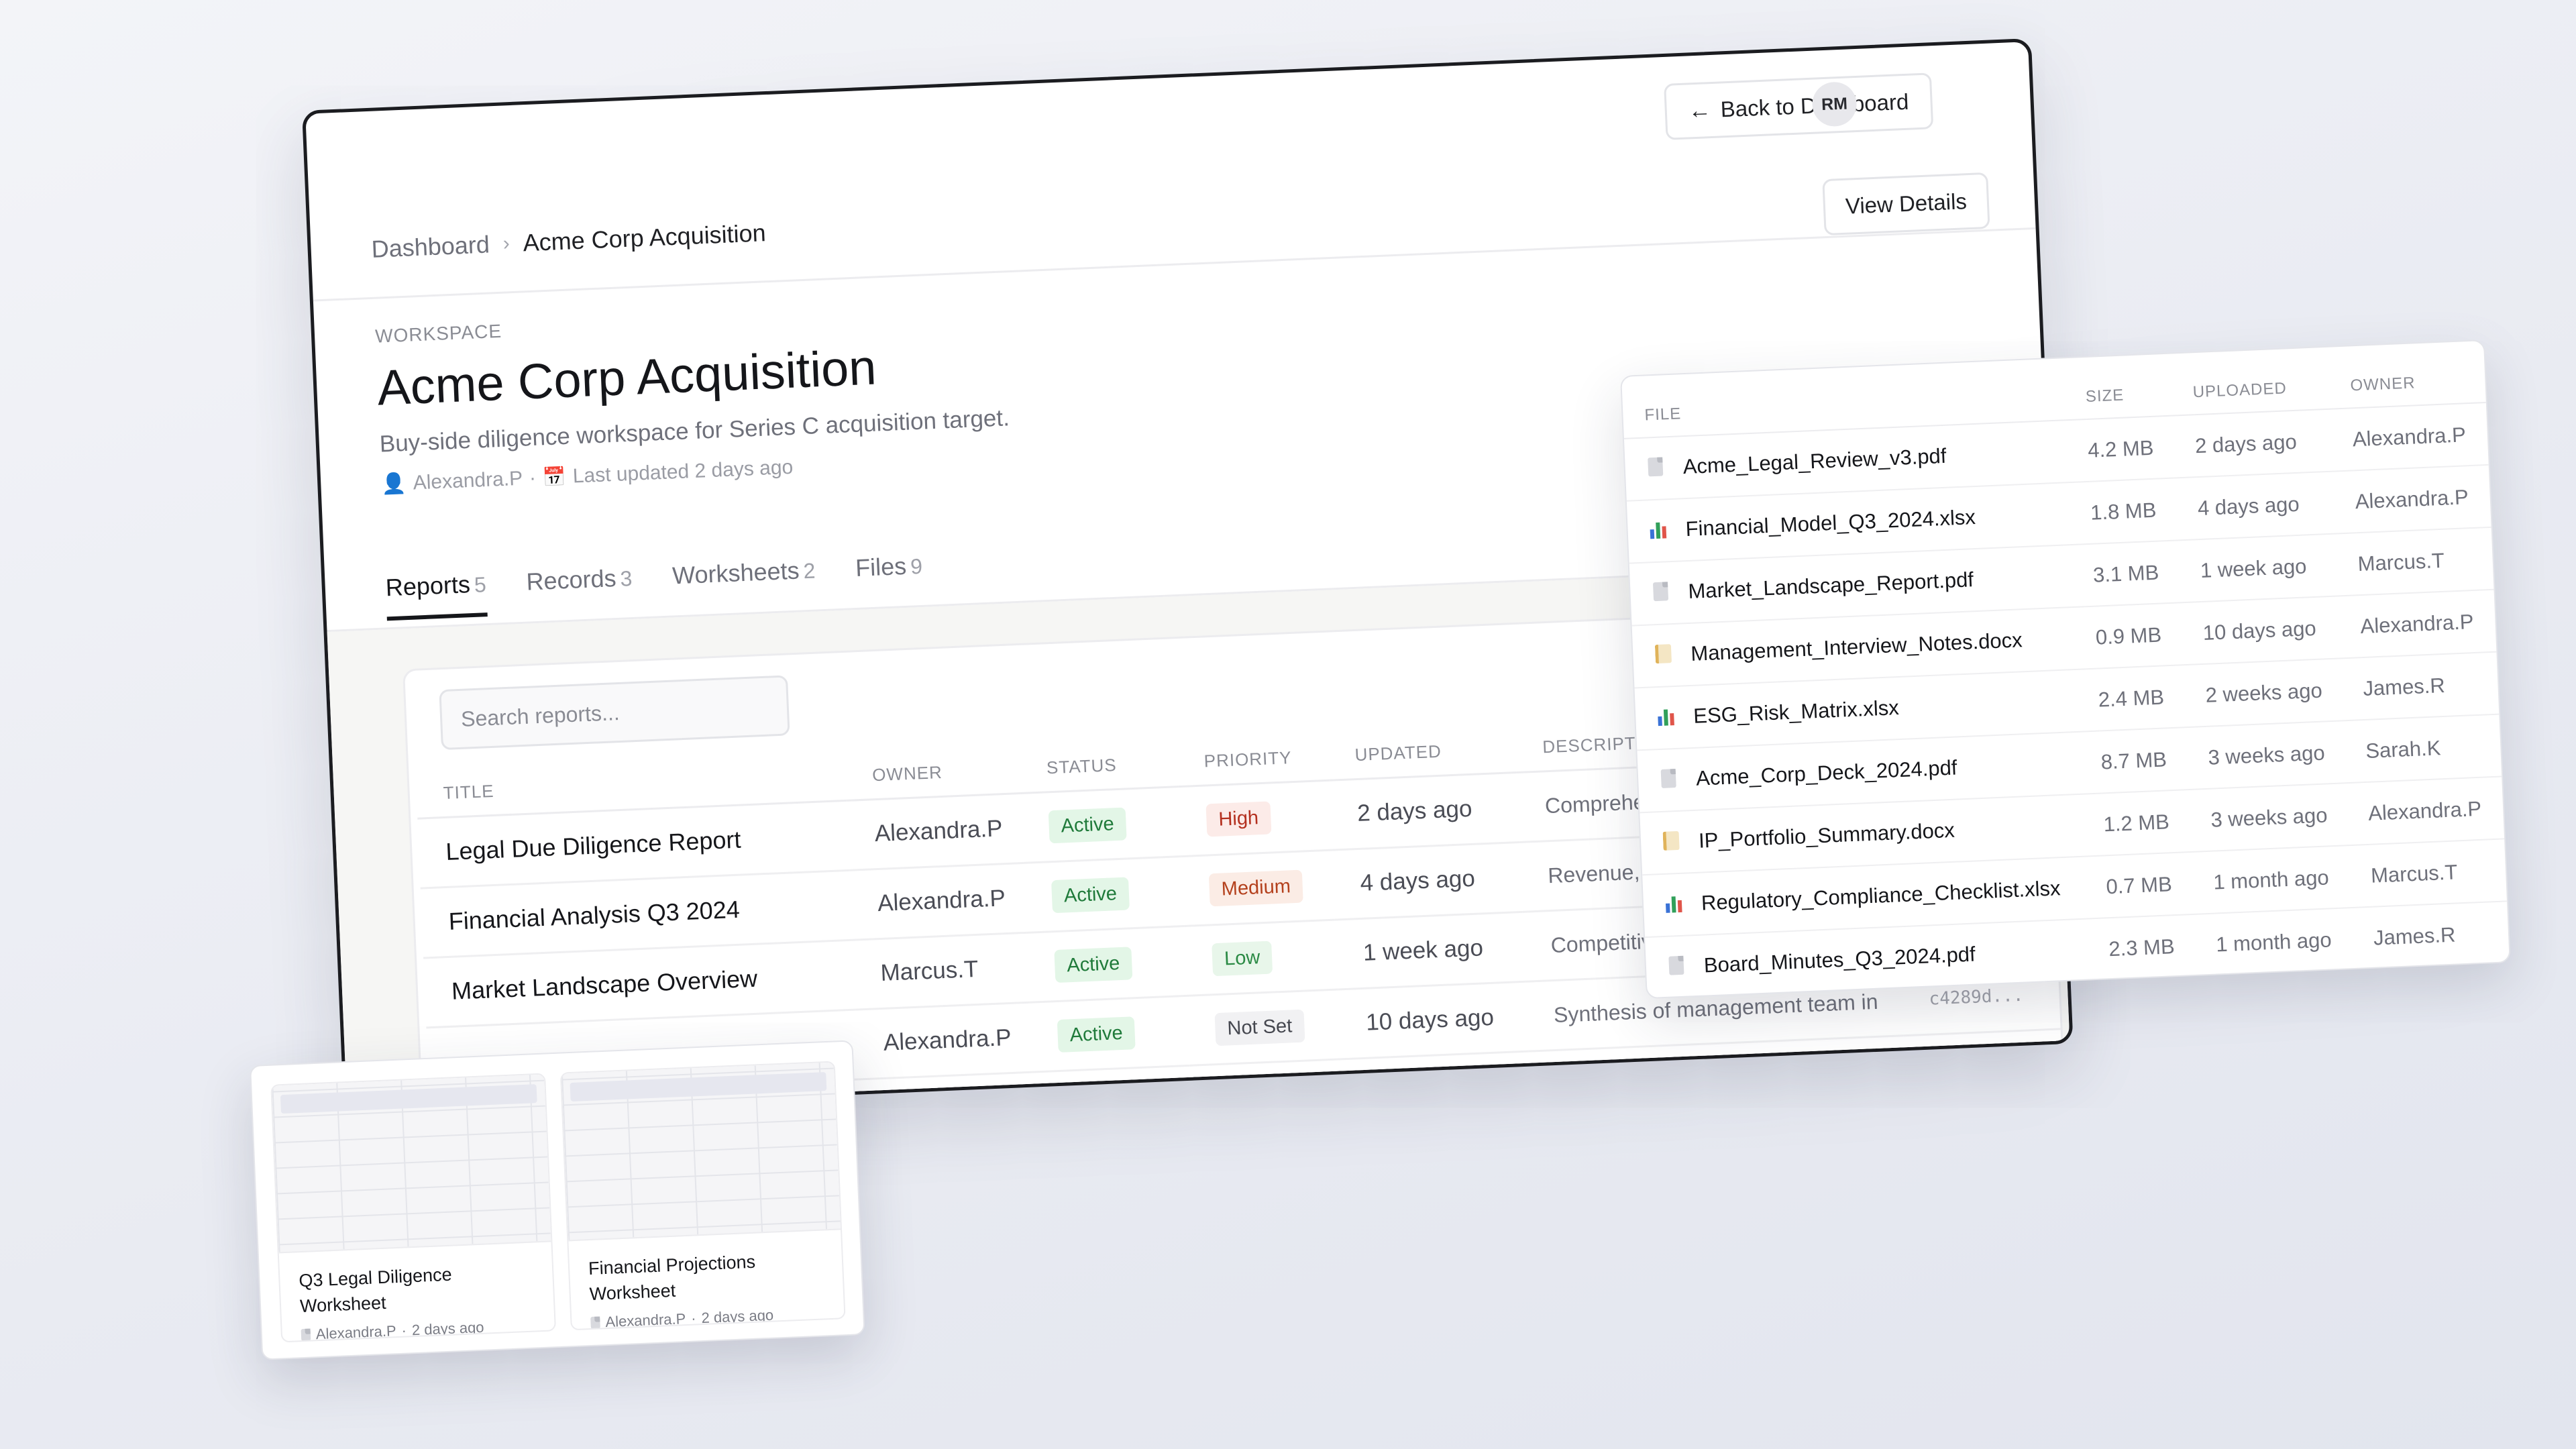  What do you see at coordinates (1436, 1083) in the screenshot?
I see `report-updated: 3 weeks ago` at bounding box center [1436, 1083].